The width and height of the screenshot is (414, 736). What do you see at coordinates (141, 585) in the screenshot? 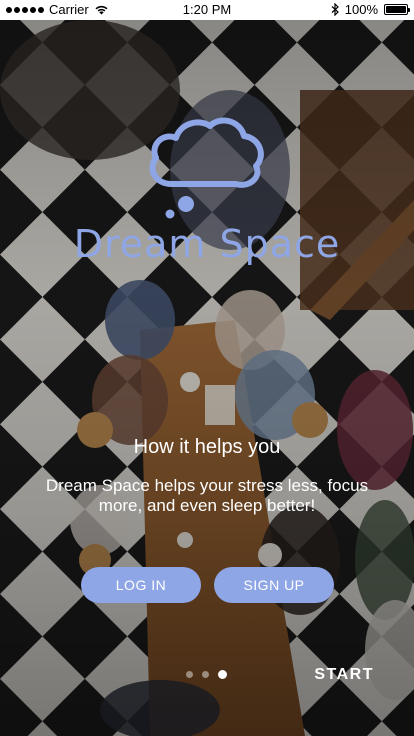
I see `login-button: LOG IN` at bounding box center [141, 585].